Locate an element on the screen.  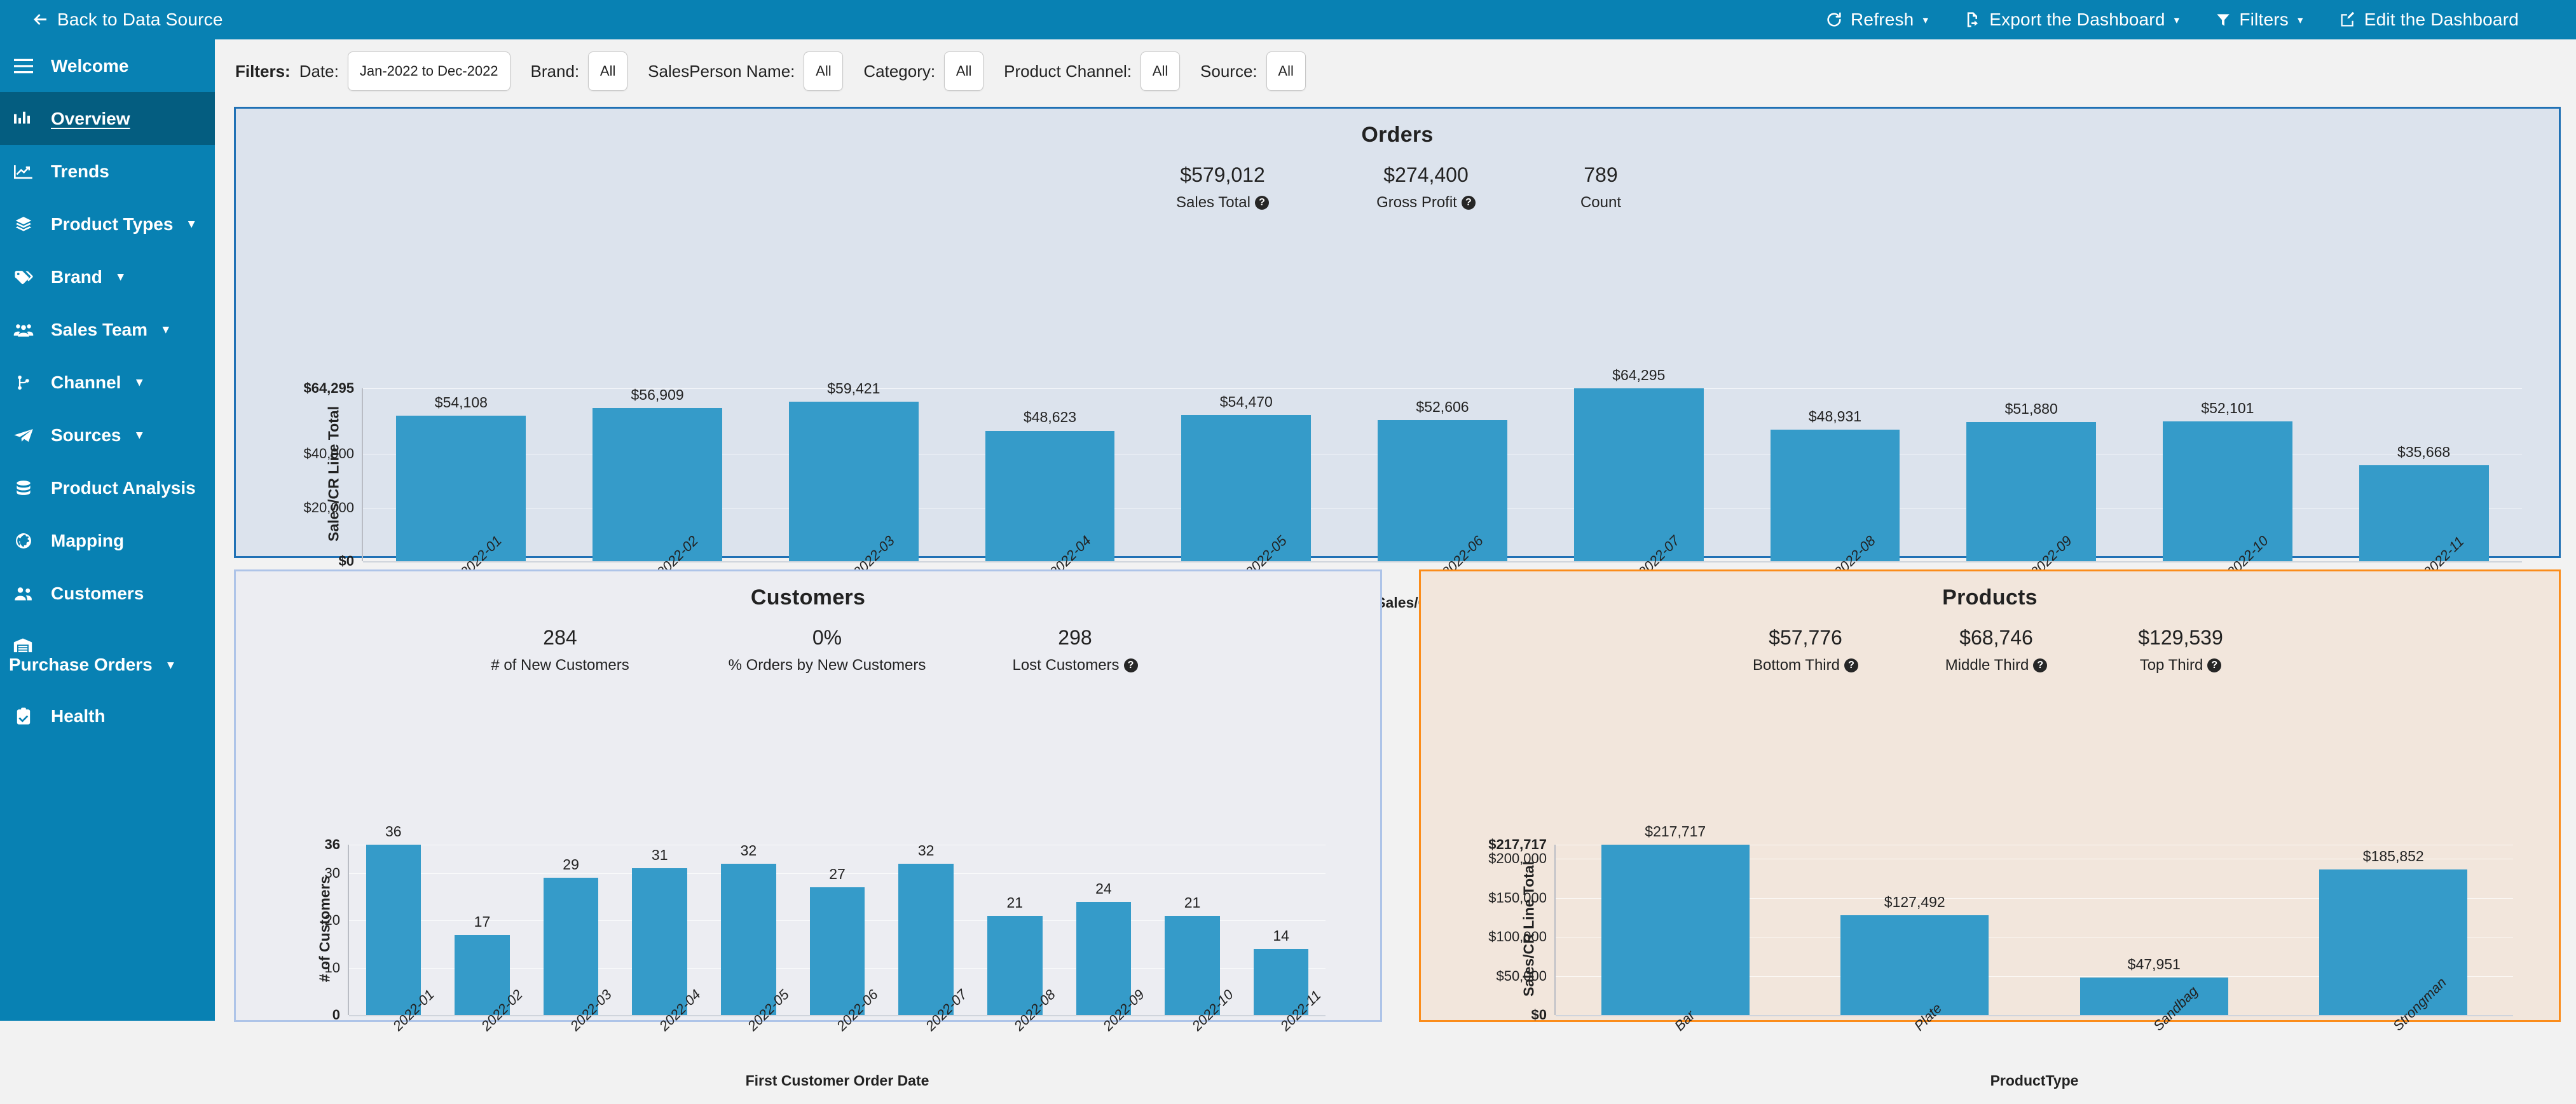
bar-value-label: $48,623 is located at coordinates (1050, 417).